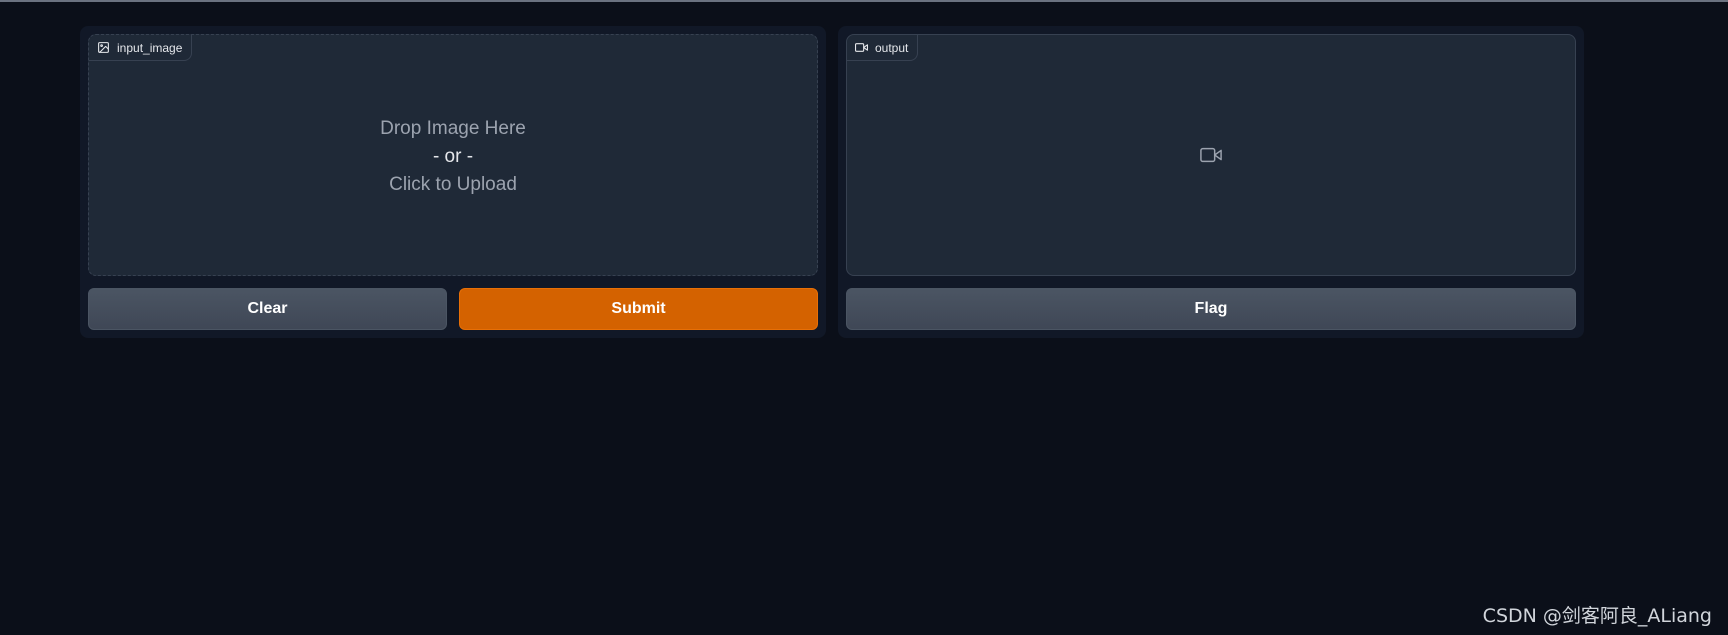 The width and height of the screenshot is (1728, 635). What do you see at coordinates (150, 47) in the screenshot?
I see `input-label-text: input_image` at bounding box center [150, 47].